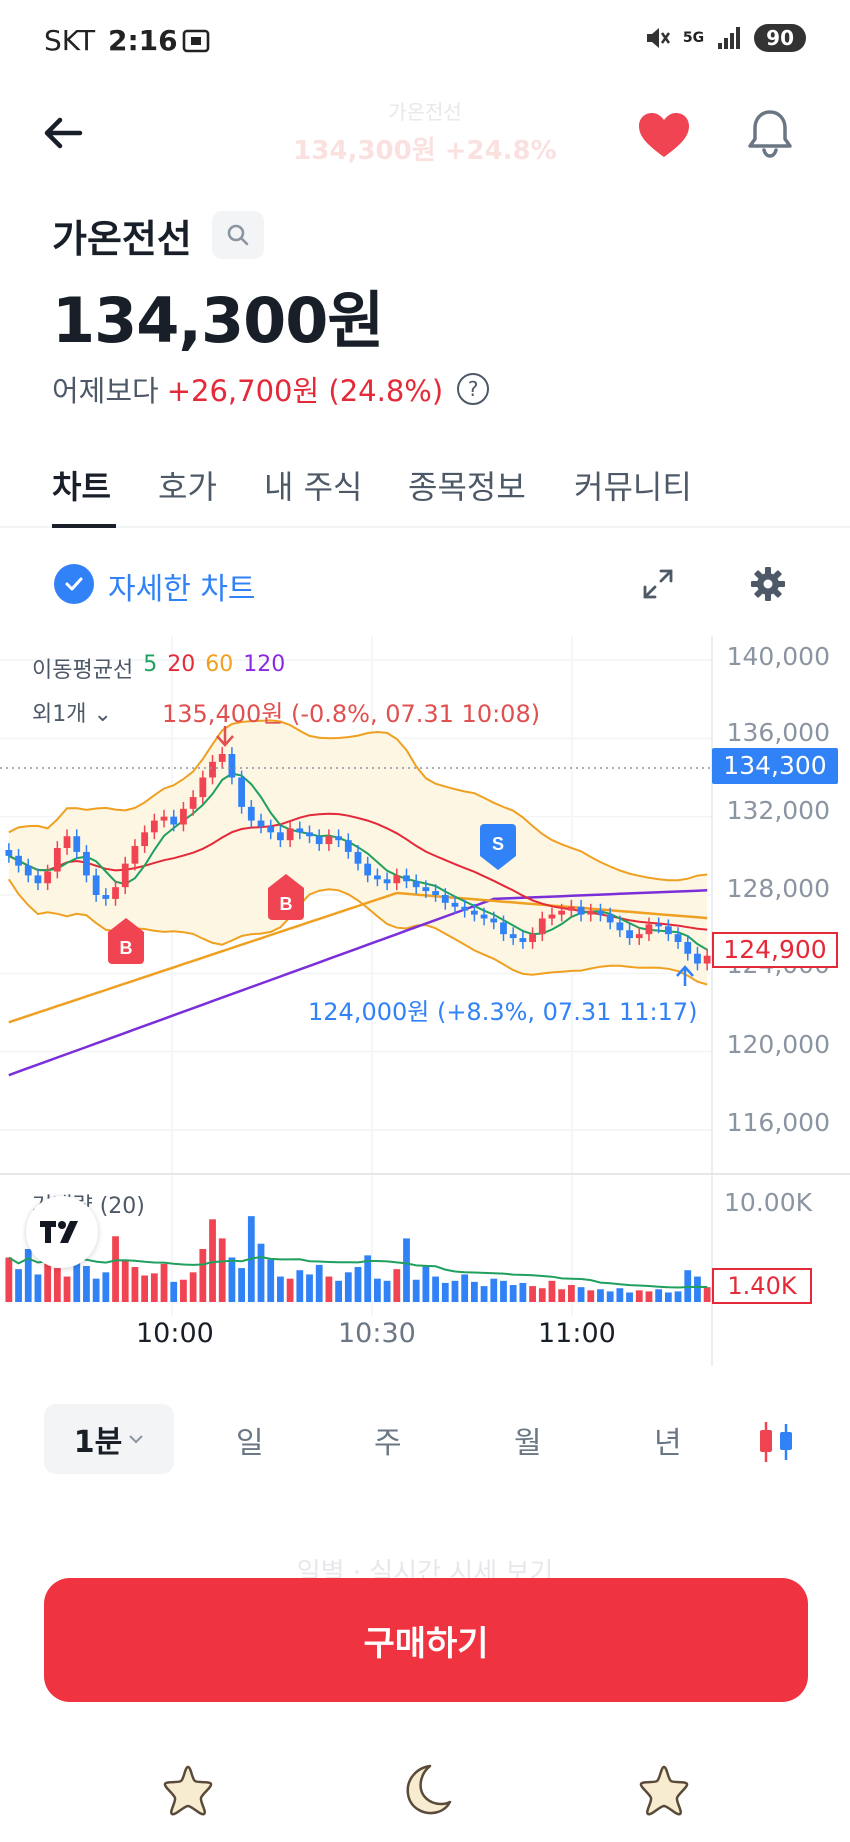 This screenshot has width=850, height=1842. I want to click on stock-search-button, so click(238, 235).